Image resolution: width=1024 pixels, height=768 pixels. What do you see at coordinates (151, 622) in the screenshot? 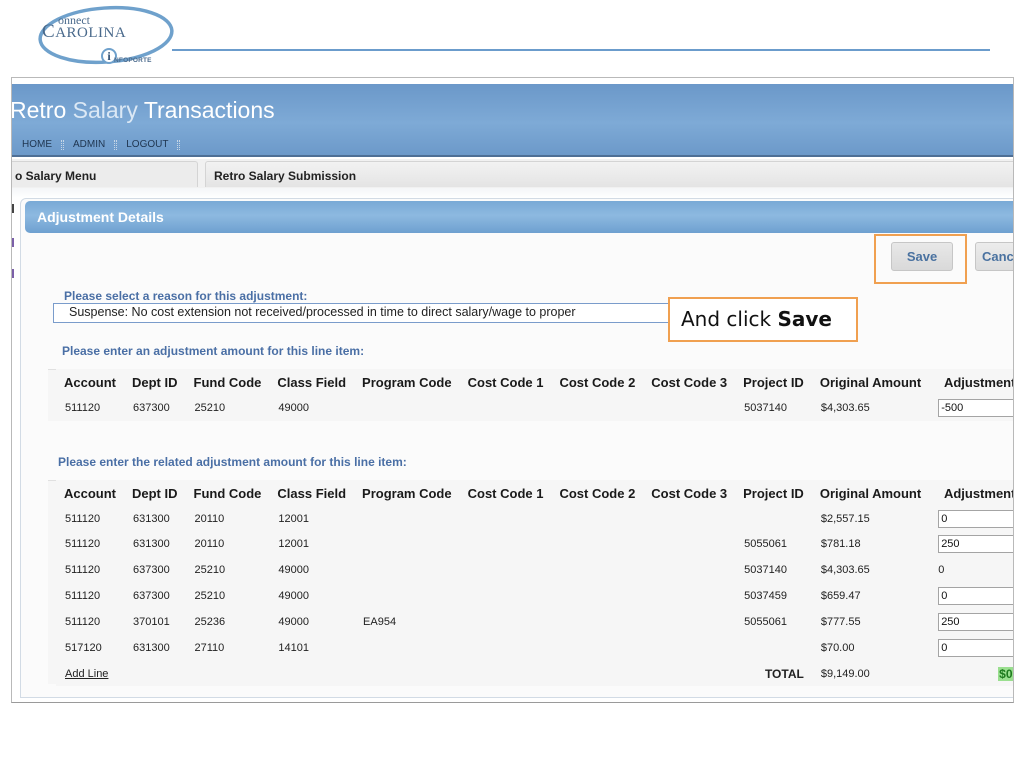
I see `cell-dept-id: 370101` at bounding box center [151, 622].